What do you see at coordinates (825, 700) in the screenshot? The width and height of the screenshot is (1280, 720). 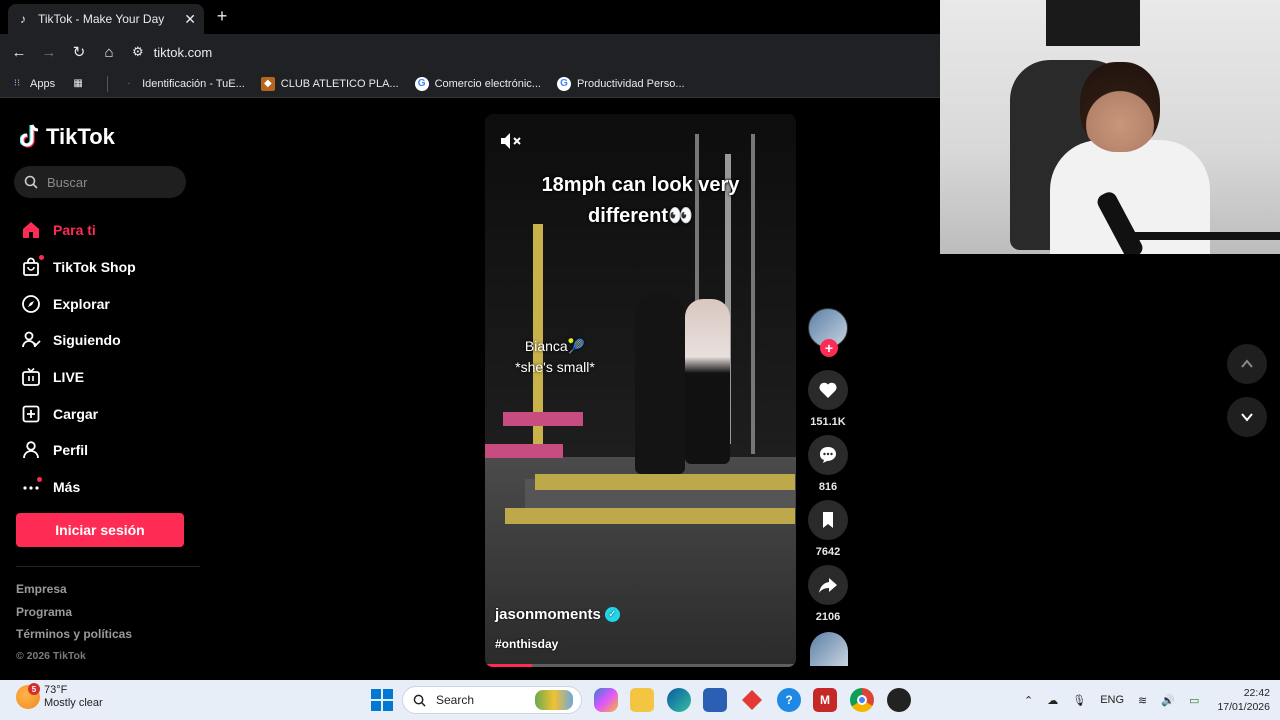 I see `mcafee-icon: M` at bounding box center [825, 700].